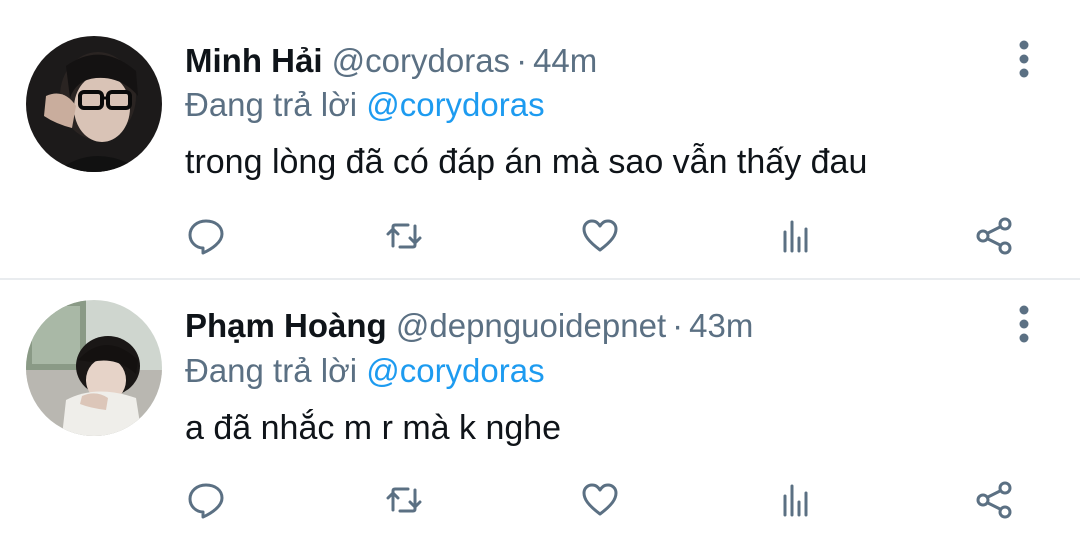  What do you see at coordinates (421, 60) in the screenshot?
I see `user-handle: @corydoras` at bounding box center [421, 60].